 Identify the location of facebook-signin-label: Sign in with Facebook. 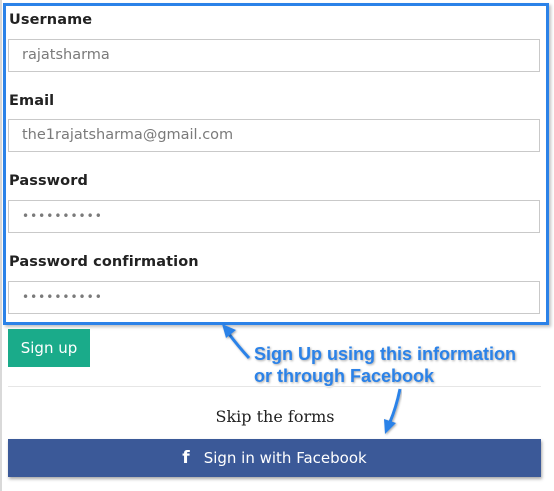
(285, 458).